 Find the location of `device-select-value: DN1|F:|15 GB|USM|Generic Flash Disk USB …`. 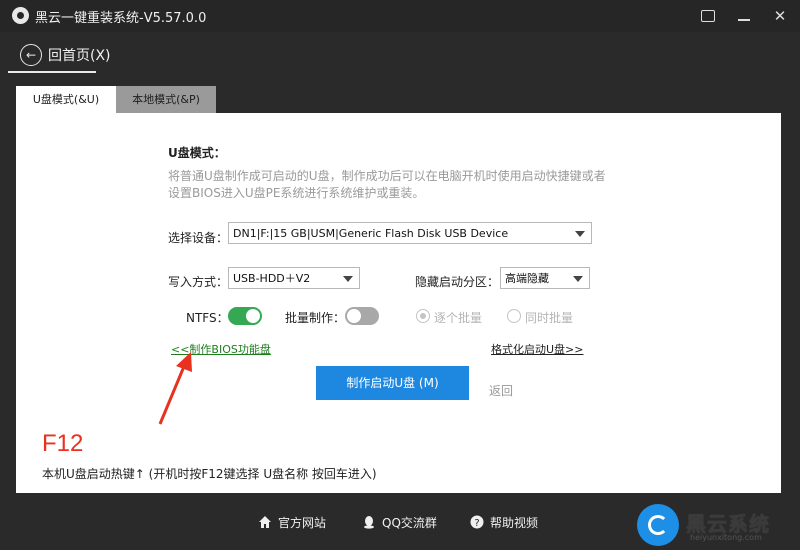

device-select-value: DN1|F:|15 GB|USM|Generic Flash Disk USB … is located at coordinates (371, 233).